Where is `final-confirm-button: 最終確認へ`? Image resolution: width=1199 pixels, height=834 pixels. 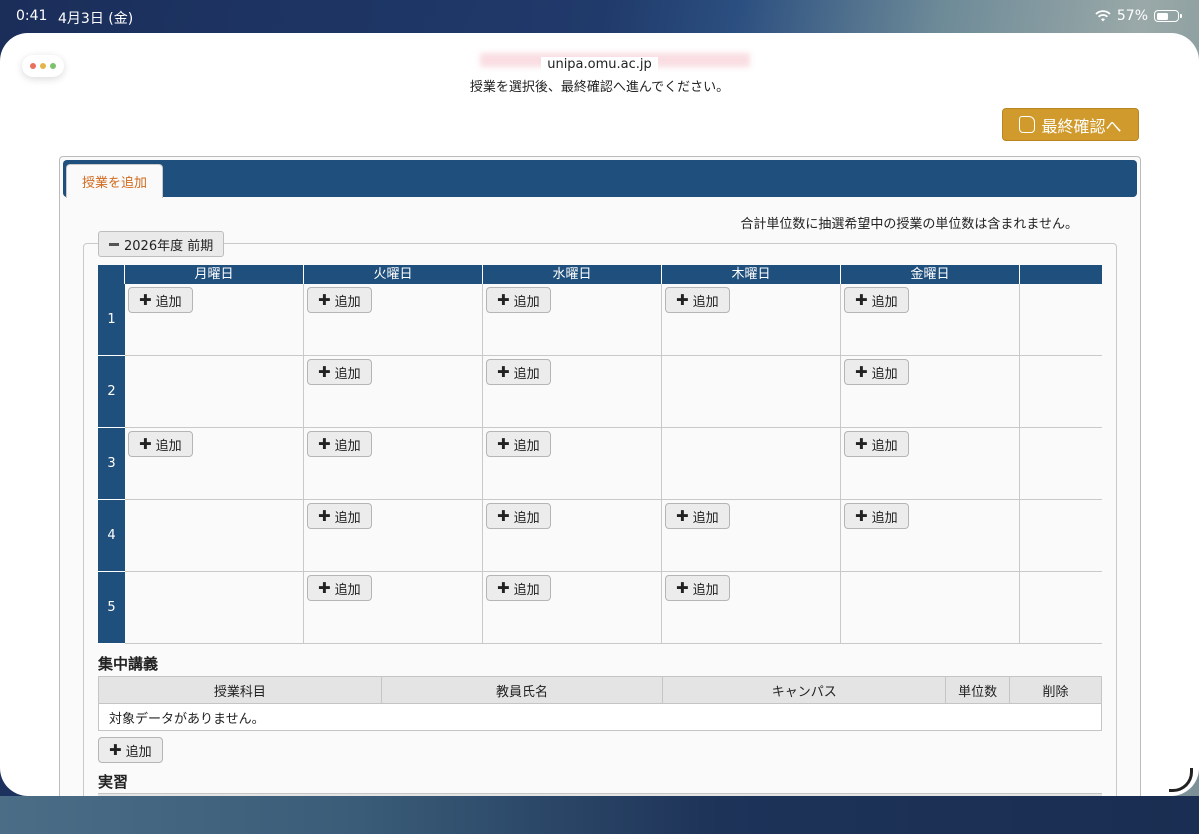
final-confirm-button: 最終確認へ is located at coordinates (1070, 124).